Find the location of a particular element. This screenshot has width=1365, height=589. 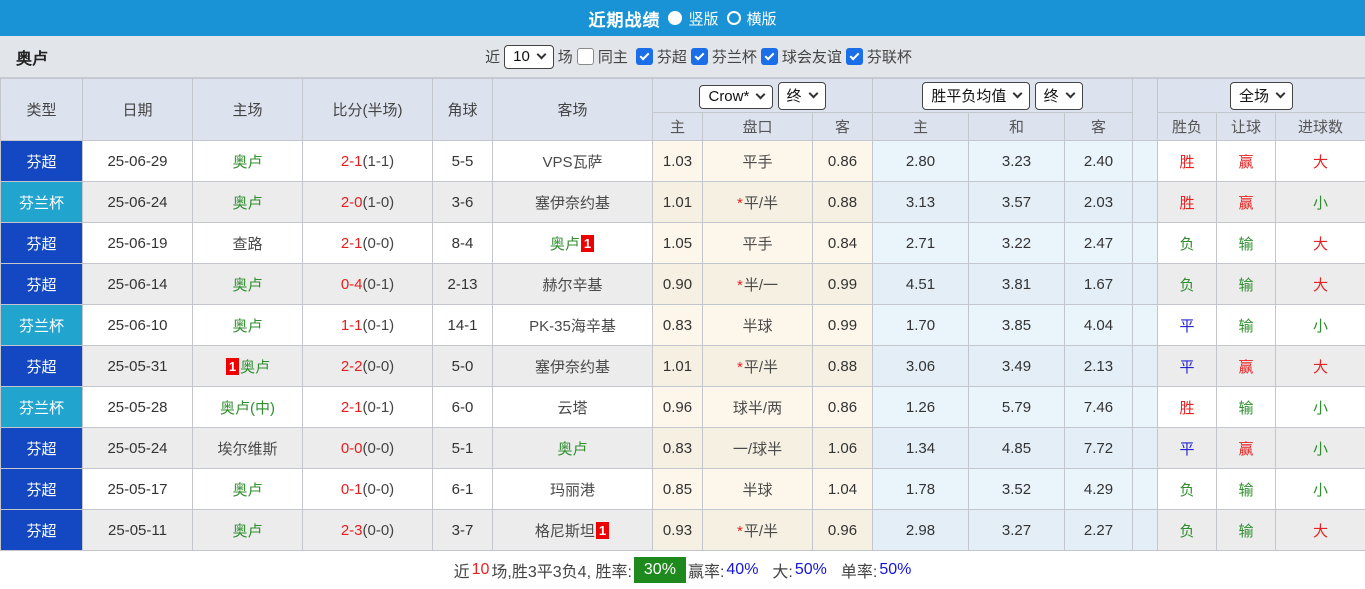

avg-away-cell: 2.47 is located at coordinates (1099, 243).